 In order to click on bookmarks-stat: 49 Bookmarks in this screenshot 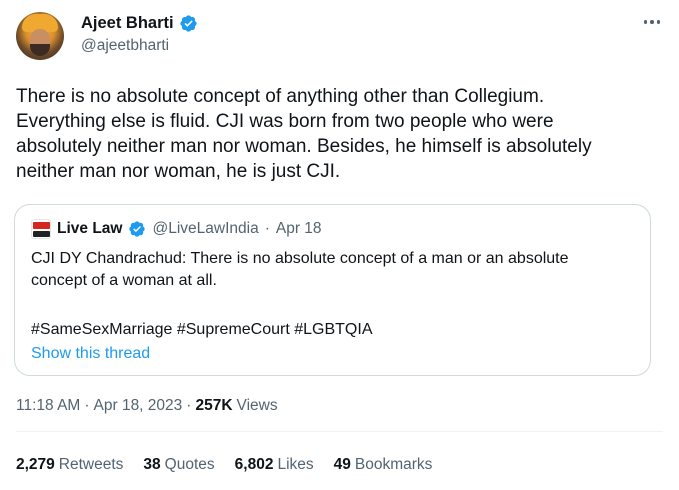, I will do `click(383, 465)`.